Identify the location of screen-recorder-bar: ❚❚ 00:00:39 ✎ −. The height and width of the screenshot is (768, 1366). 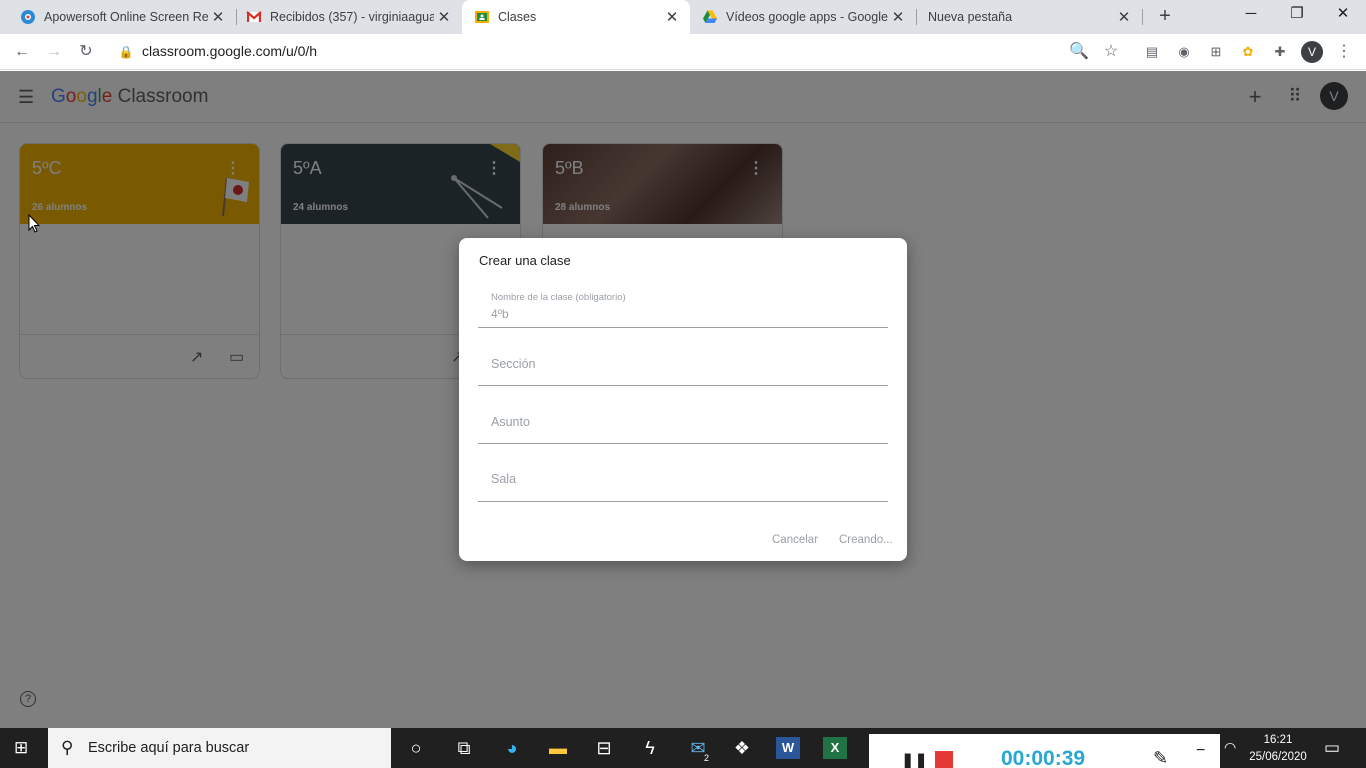
(1044, 751).